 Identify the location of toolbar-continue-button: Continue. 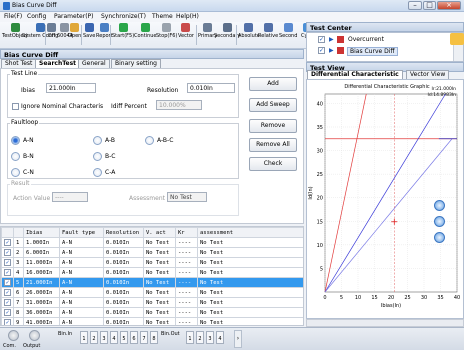
(145, 31).